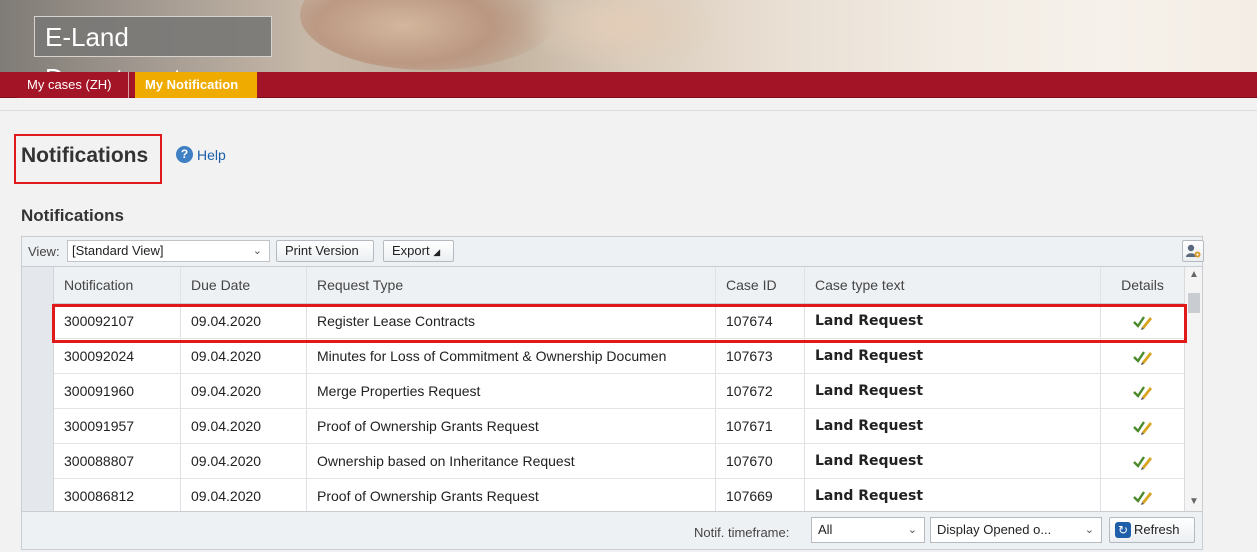 Image resolution: width=1257 pixels, height=552 pixels. I want to click on personalize-button, so click(1193, 251).